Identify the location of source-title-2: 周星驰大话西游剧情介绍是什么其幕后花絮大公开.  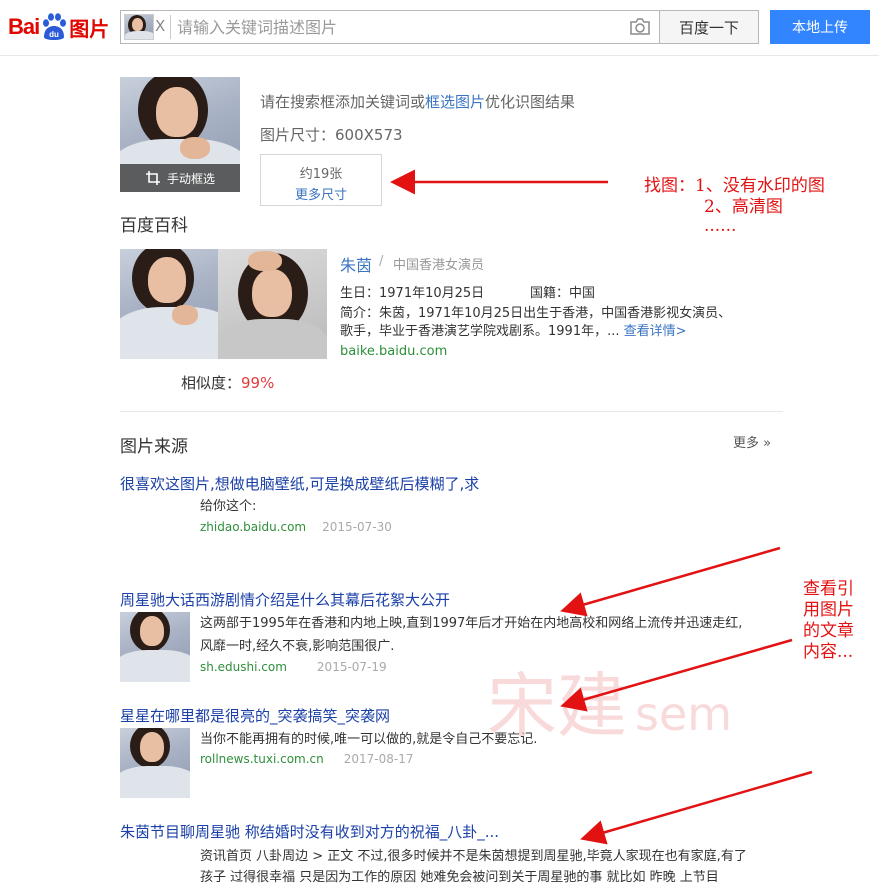
(285, 599).